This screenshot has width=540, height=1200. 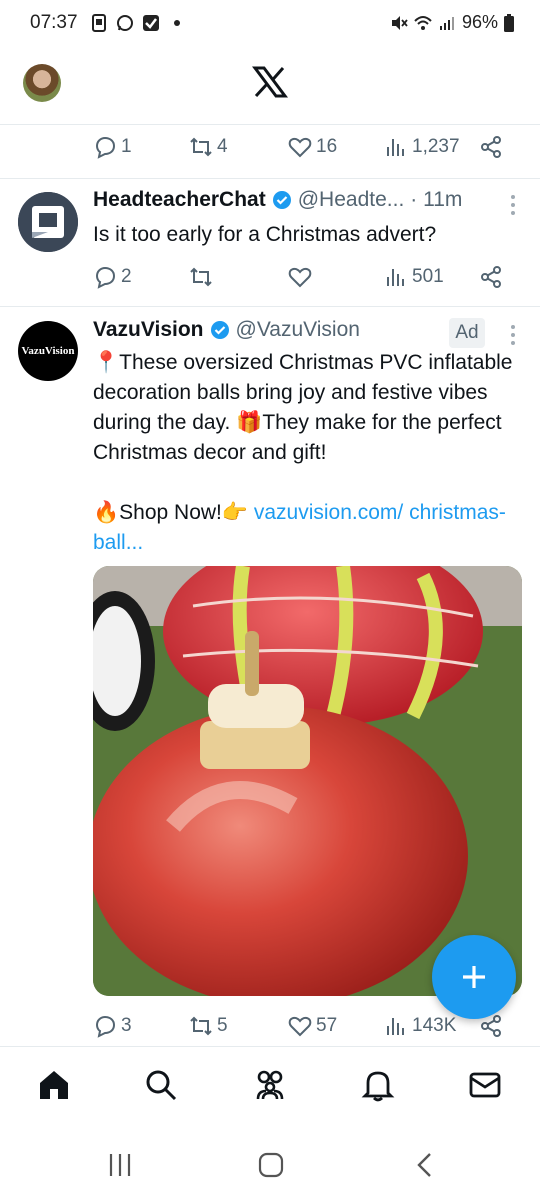 What do you see at coordinates (428, 276) in the screenshot?
I see `views-count: 501` at bounding box center [428, 276].